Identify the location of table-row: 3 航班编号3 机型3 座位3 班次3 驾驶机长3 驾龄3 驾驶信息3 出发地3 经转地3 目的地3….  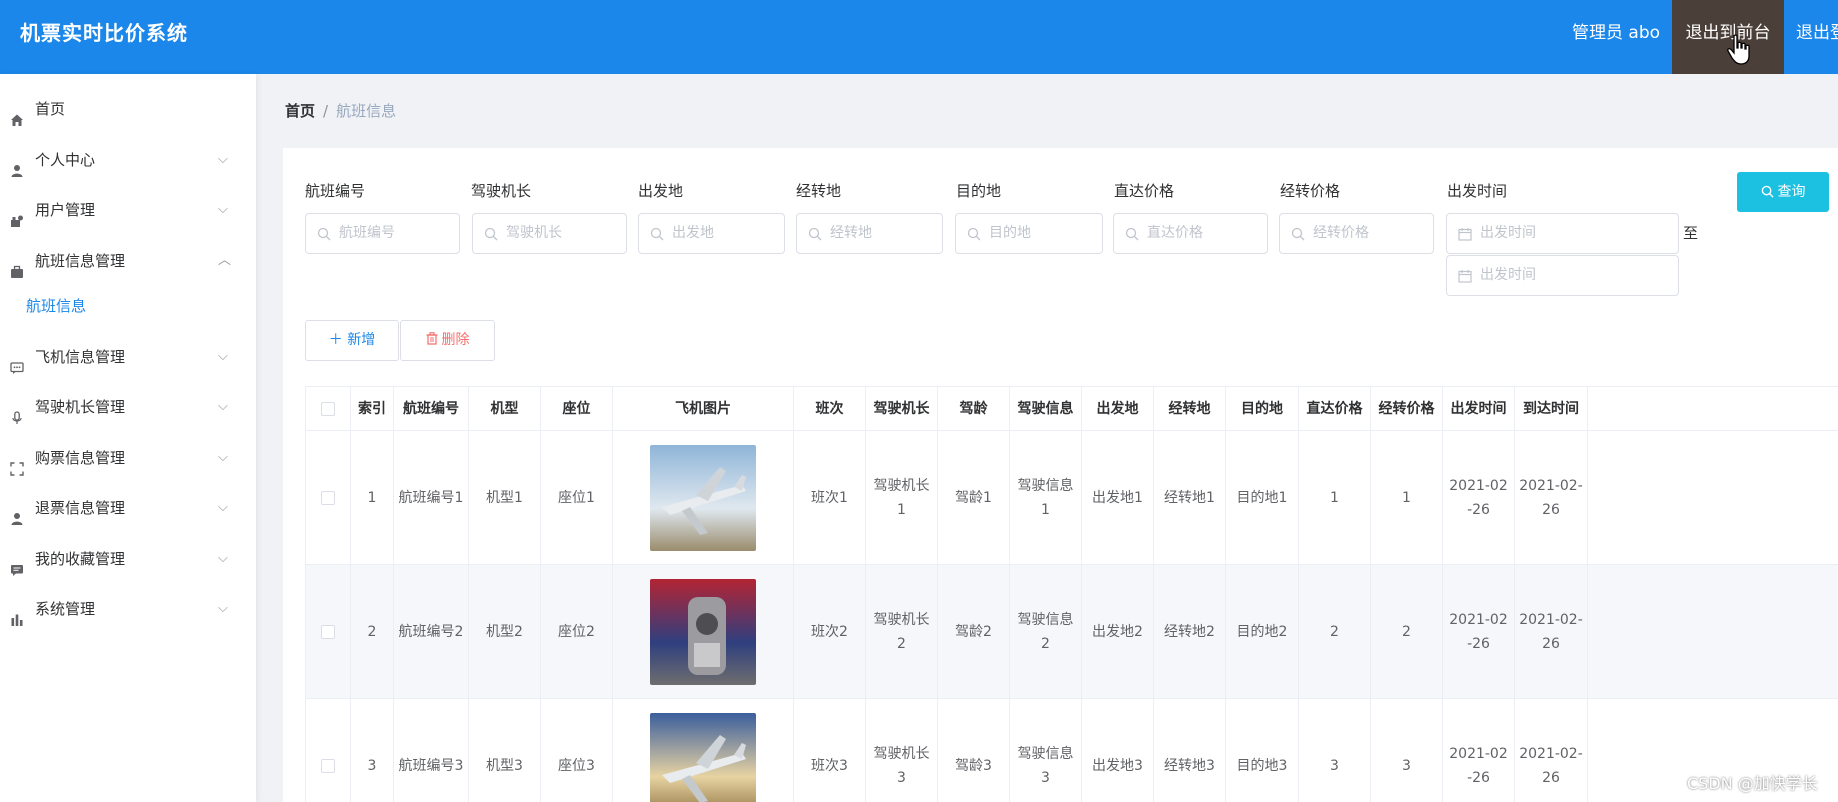
(1071, 750).